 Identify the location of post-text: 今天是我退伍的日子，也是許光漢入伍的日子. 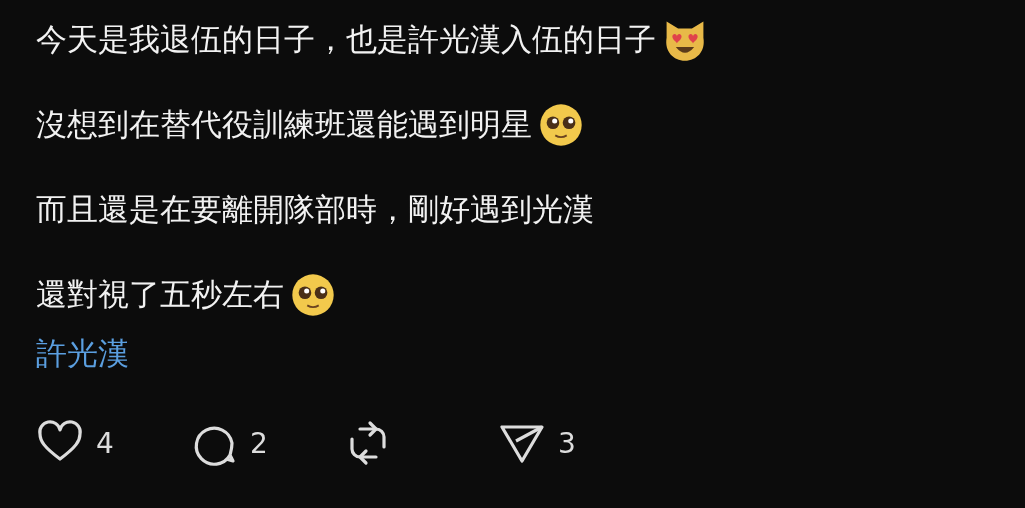
(346, 39).